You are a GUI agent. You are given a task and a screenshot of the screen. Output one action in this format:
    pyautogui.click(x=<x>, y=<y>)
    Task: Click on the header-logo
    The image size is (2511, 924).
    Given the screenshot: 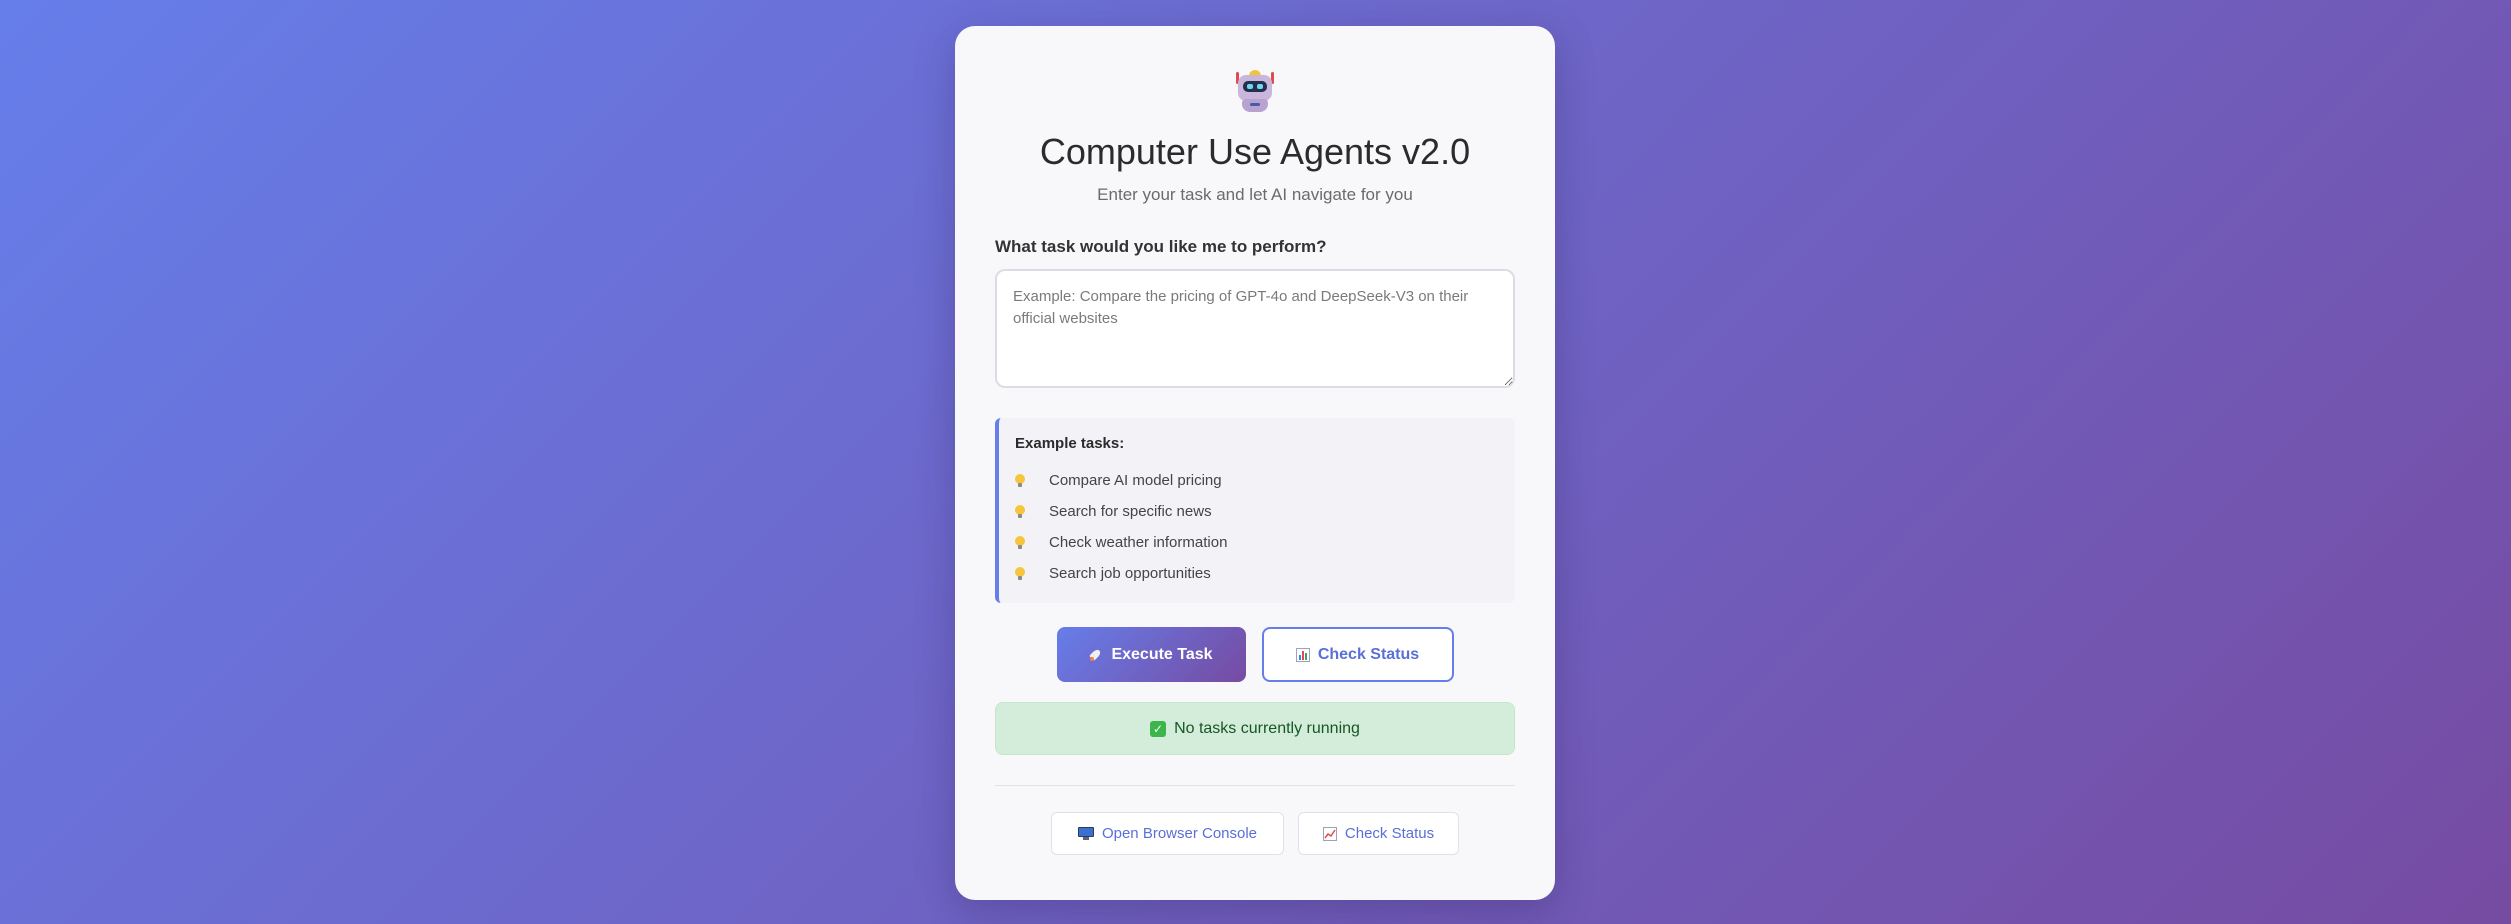 What is the action you would take?
    pyautogui.click(x=1255, y=91)
    